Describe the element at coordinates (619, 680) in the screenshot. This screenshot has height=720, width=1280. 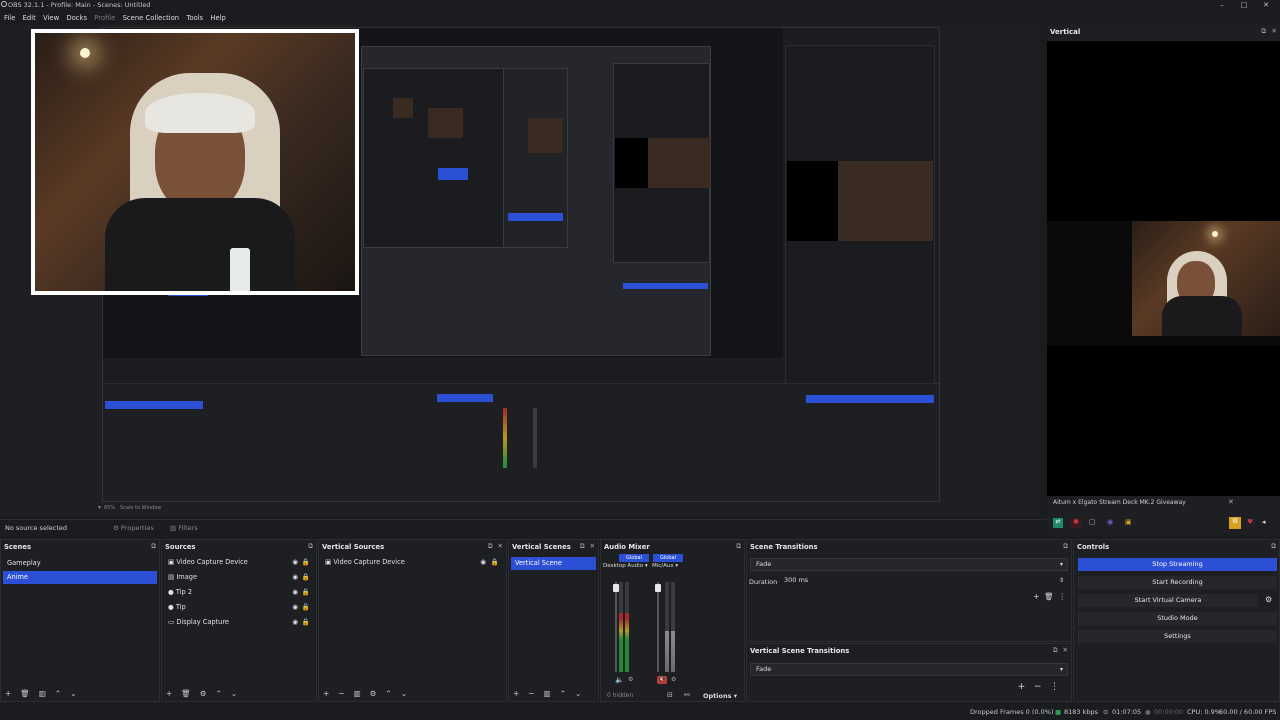
I see `speaker-icon: 🔈` at that location.